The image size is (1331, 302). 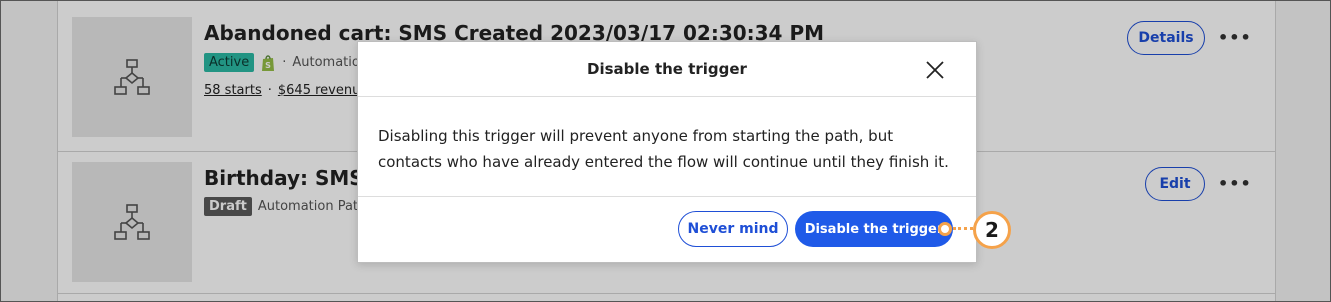 What do you see at coordinates (874, 229) in the screenshot?
I see `disable-trigger-button: Disable the trigger` at bounding box center [874, 229].